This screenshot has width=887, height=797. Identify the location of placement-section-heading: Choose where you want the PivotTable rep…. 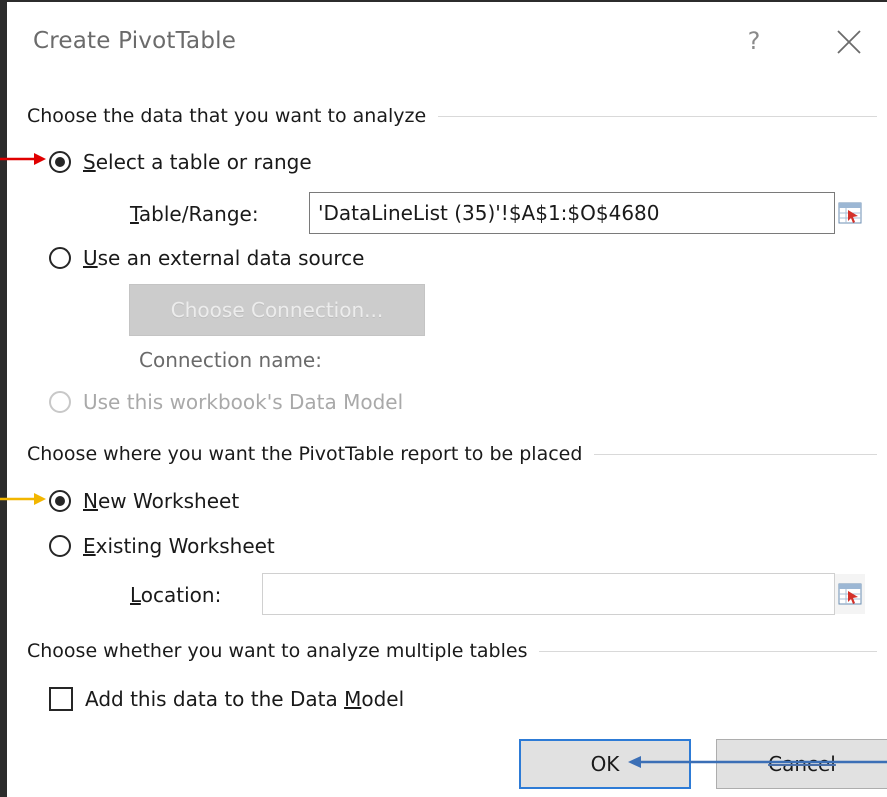
(305, 454).